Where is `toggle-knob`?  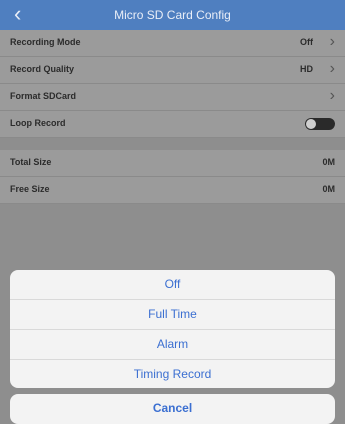 toggle-knob is located at coordinates (311, 124).